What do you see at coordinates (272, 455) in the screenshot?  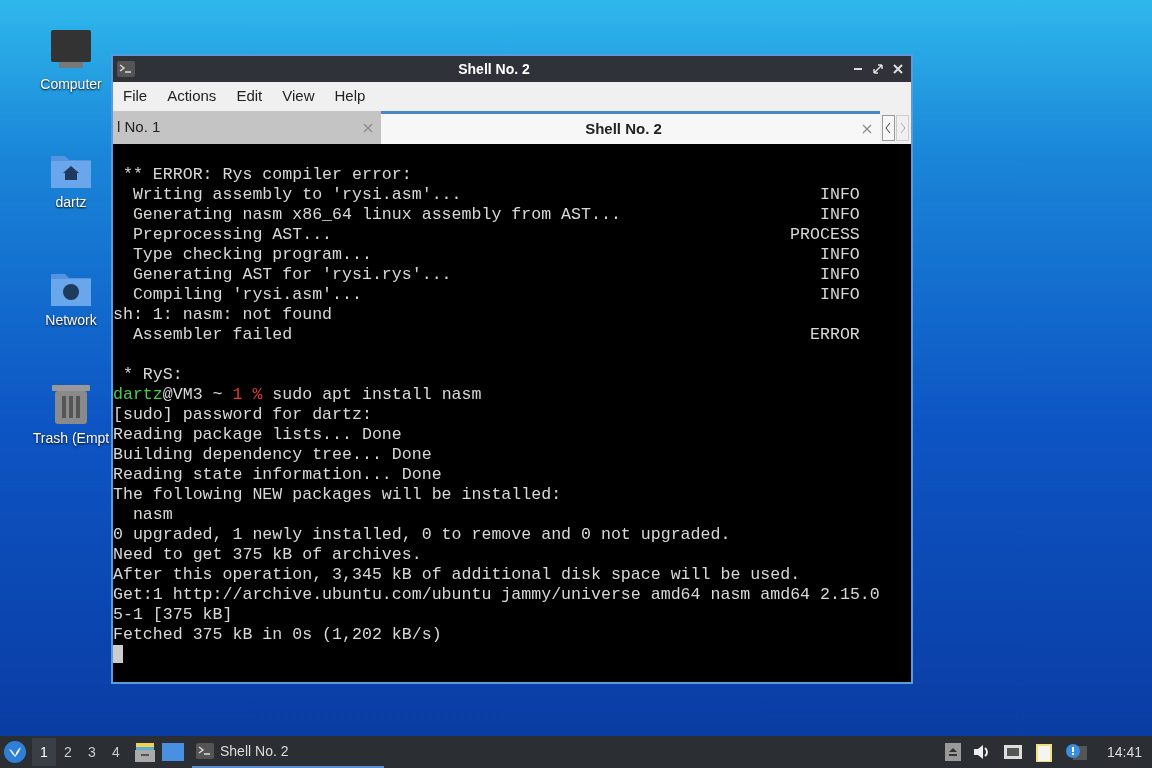 I see `terminal-line: Building dependency tree... Done` at bounding box center [272, 455].